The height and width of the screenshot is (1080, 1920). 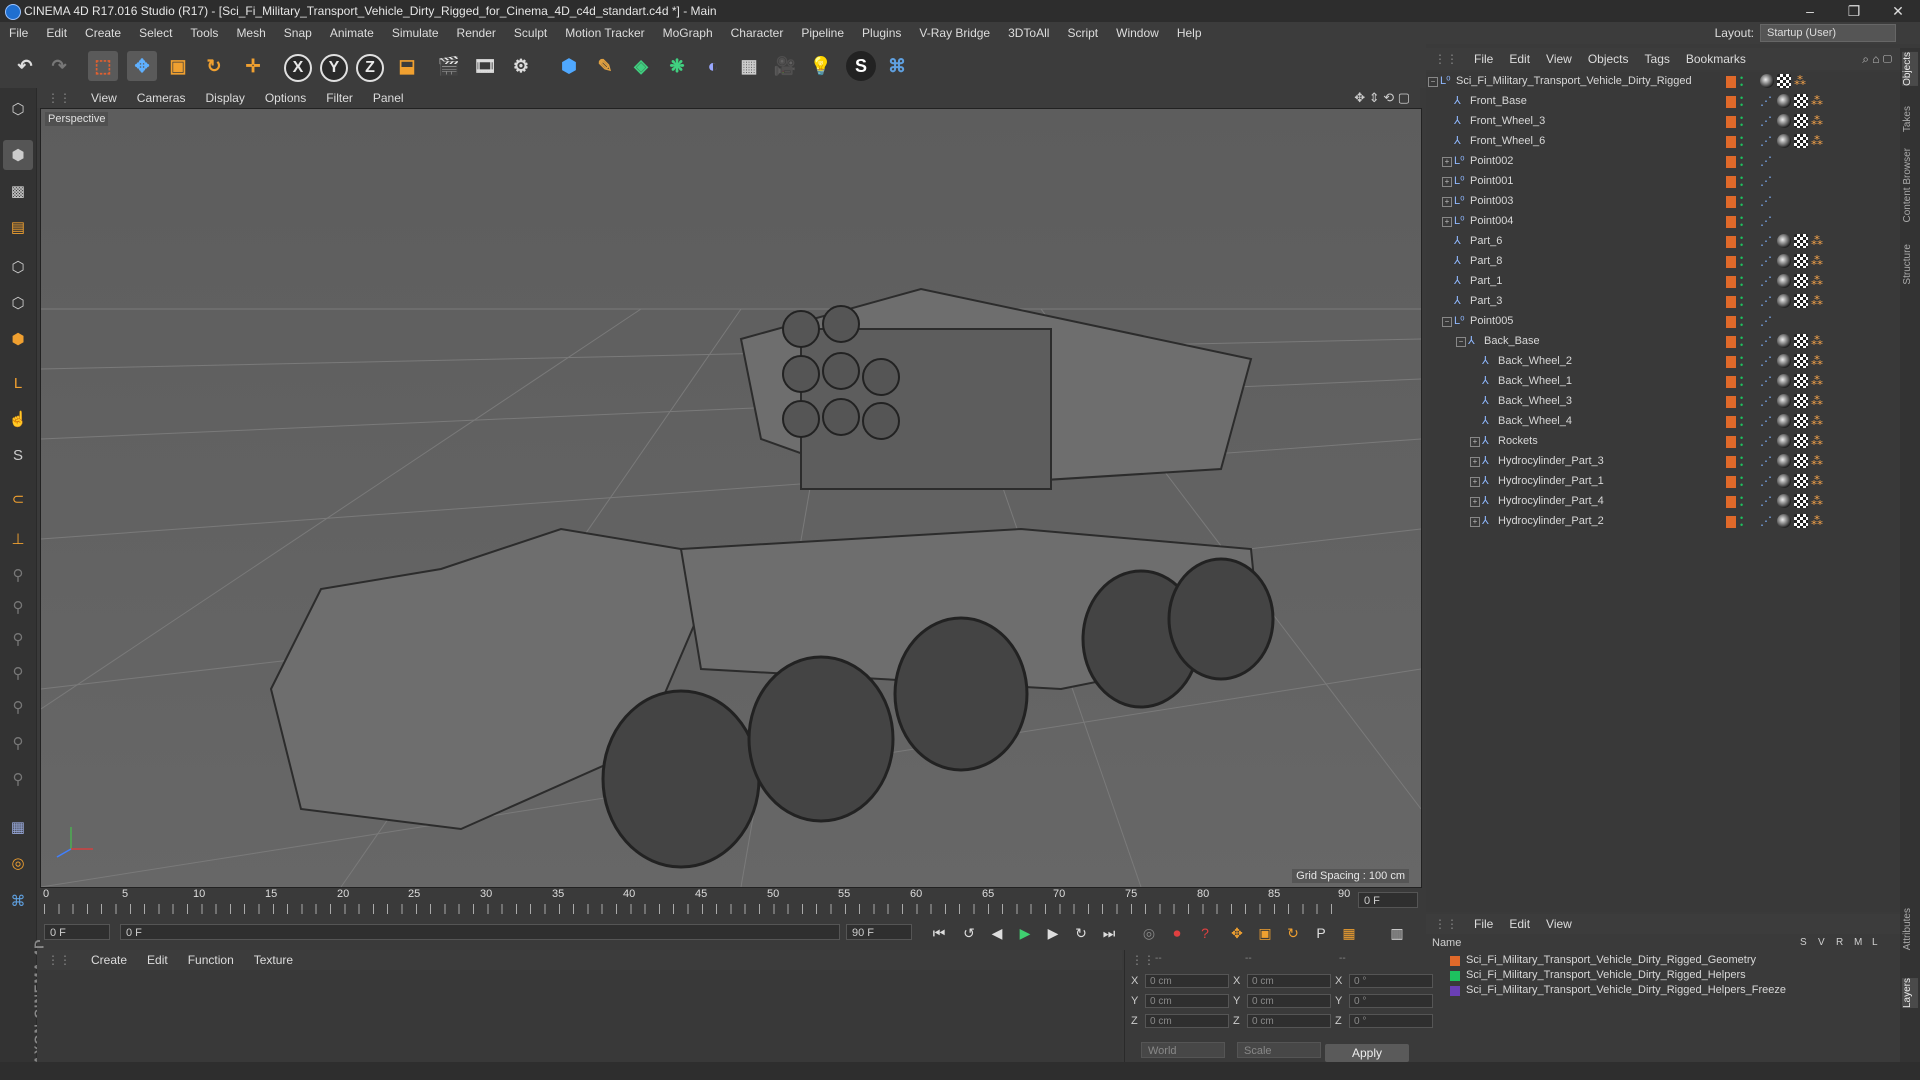 I want to click on next-frame-icon: ▶, so click(x=1053, y=933).